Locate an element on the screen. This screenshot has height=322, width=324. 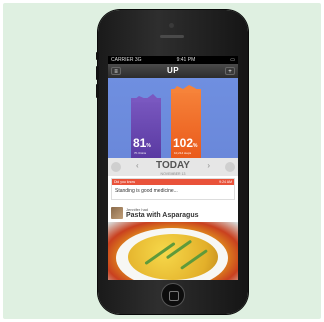
calendar-icon is located at coordinates (230, 167).